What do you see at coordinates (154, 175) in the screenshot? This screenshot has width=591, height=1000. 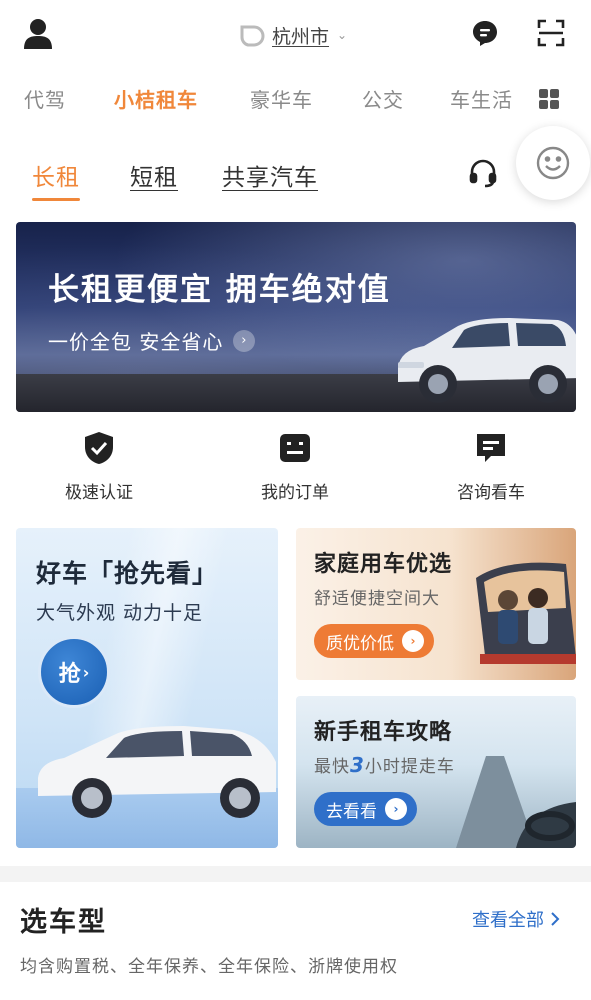 I see `tab-short-term: 短租` at bounding box center [154, 175].